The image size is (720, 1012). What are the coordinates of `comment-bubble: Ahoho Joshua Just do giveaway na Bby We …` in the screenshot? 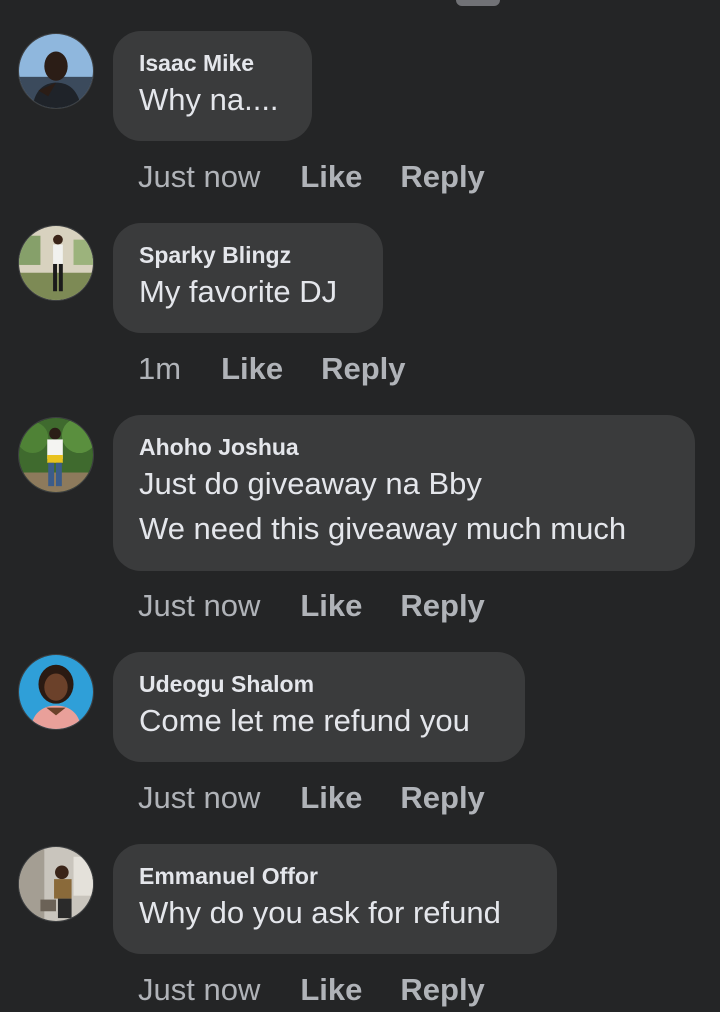 It's located at (404, 493).